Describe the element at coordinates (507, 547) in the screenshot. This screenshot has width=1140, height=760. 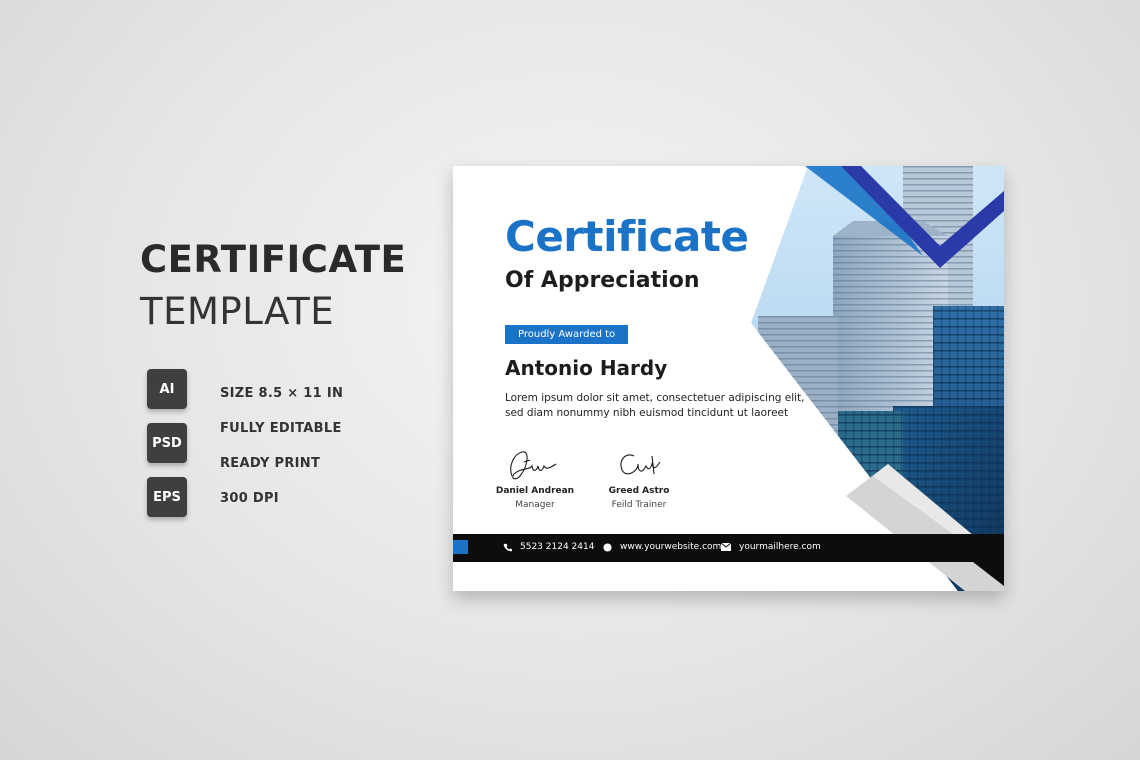
I see `phone-icon` at that location.